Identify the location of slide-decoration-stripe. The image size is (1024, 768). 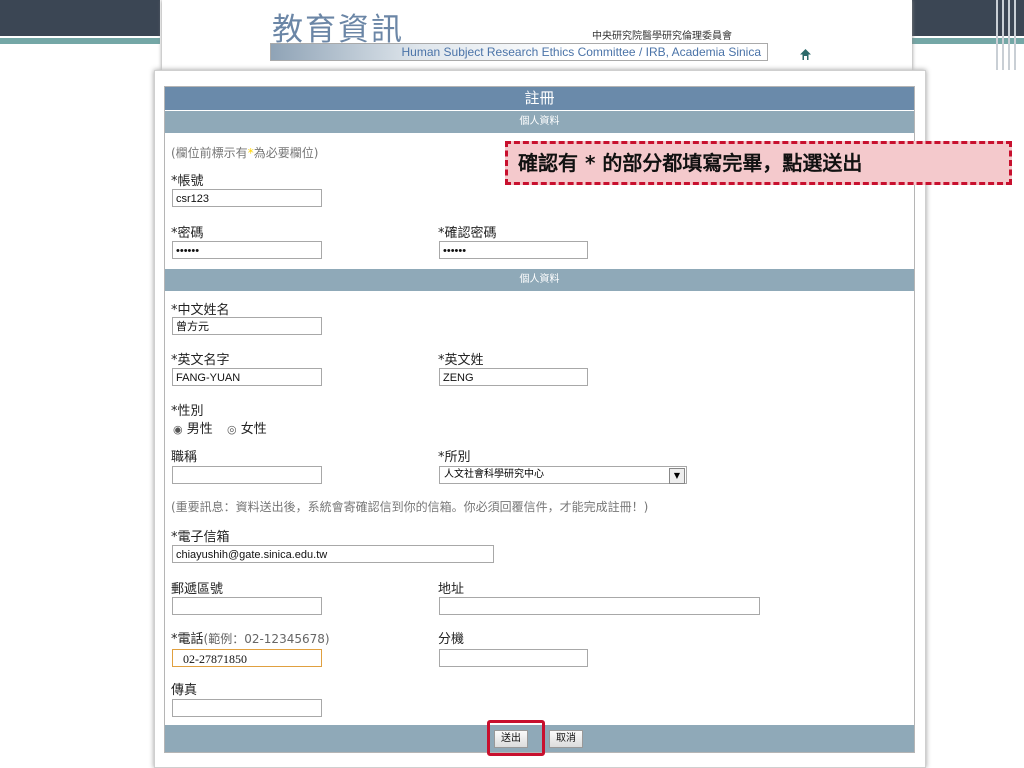
(80, 41).